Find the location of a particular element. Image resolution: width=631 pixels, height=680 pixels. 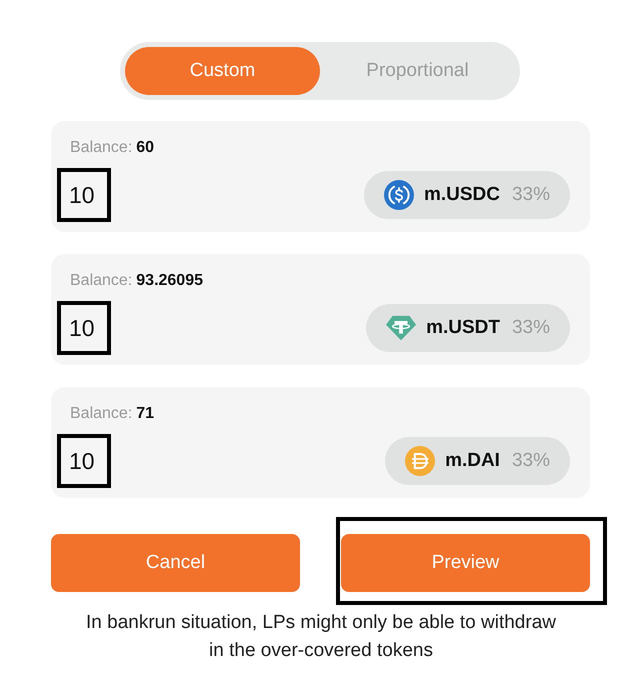

dollar-coin-icon is located at coordinates (399, 195).